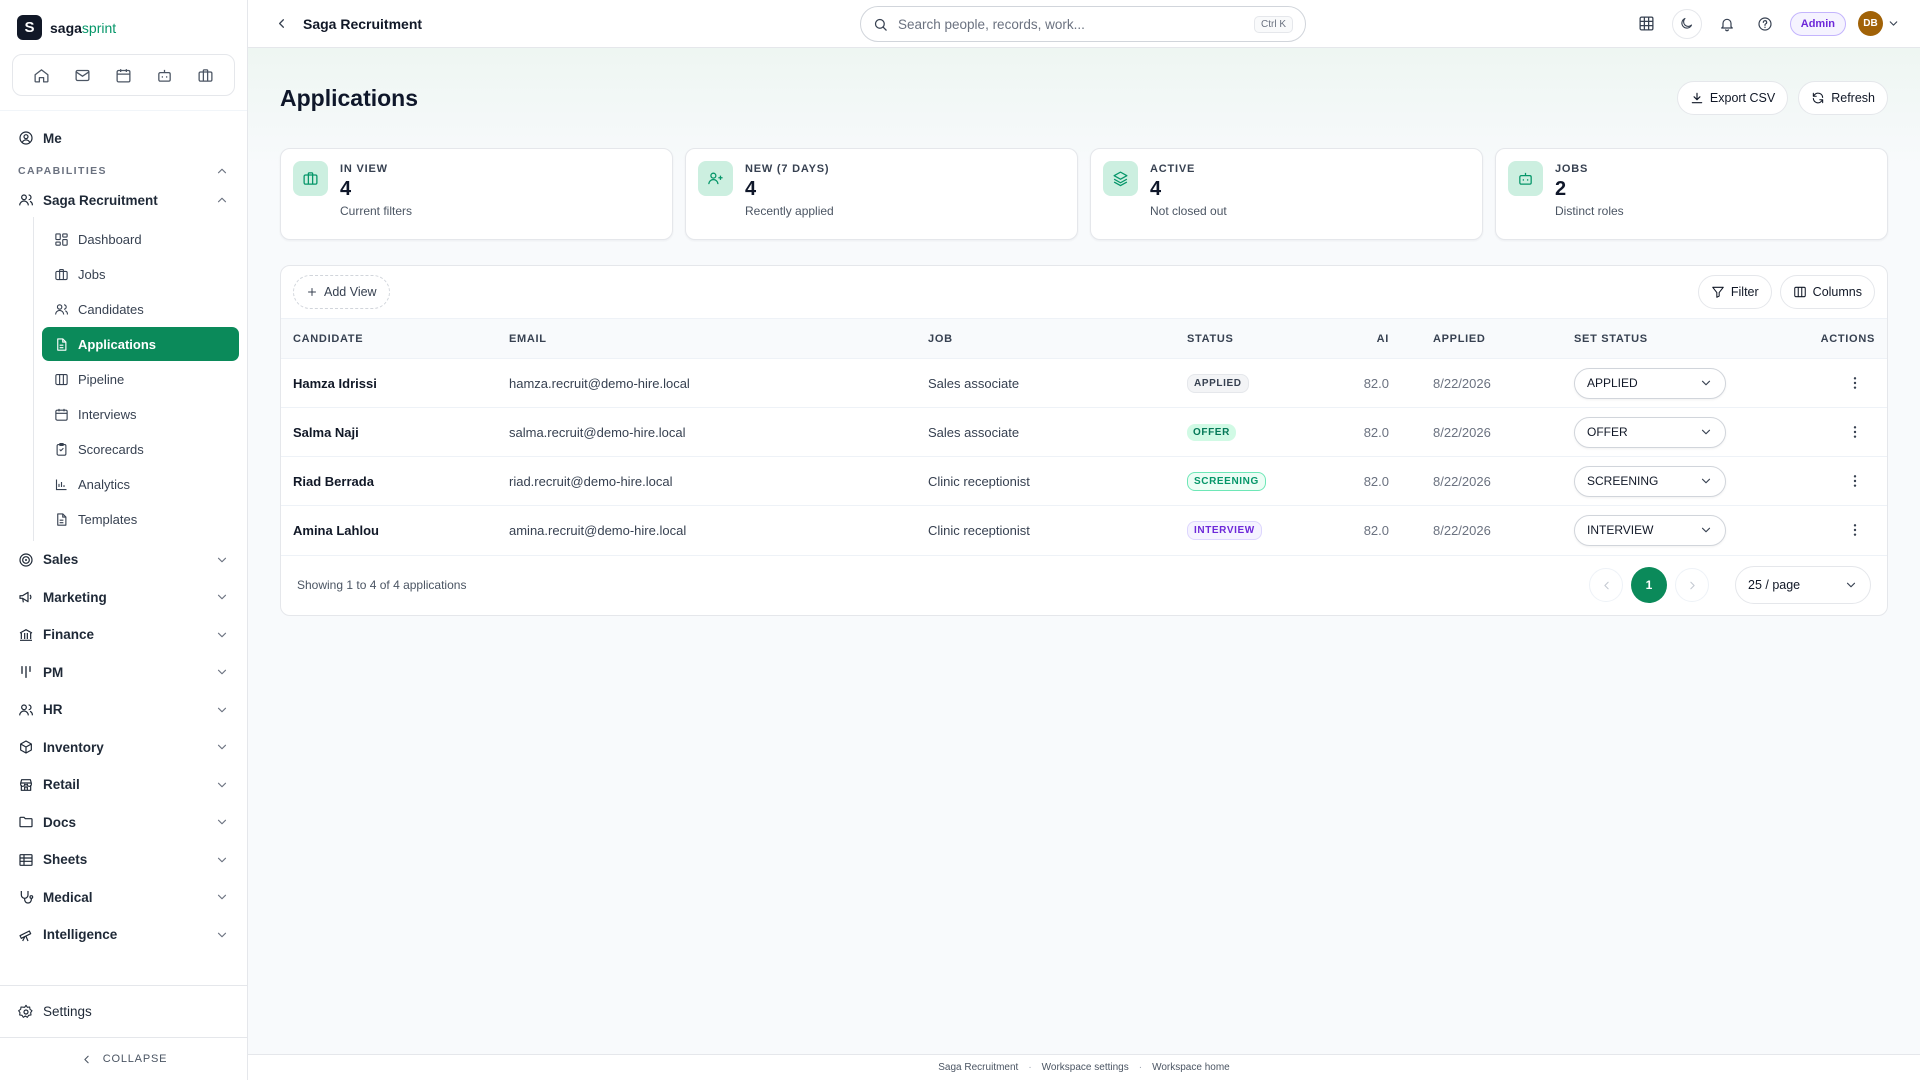 The height and width of the screenshot is (1080, 1920). I want to click on footer-link-workspace-settings: Workspace settings, so click(1085, 1067).